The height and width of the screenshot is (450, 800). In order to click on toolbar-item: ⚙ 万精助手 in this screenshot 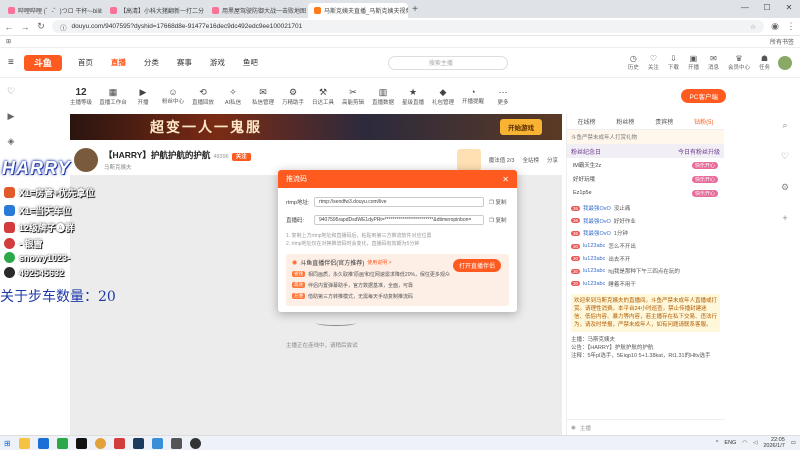, I will do `click(293, 96)`.